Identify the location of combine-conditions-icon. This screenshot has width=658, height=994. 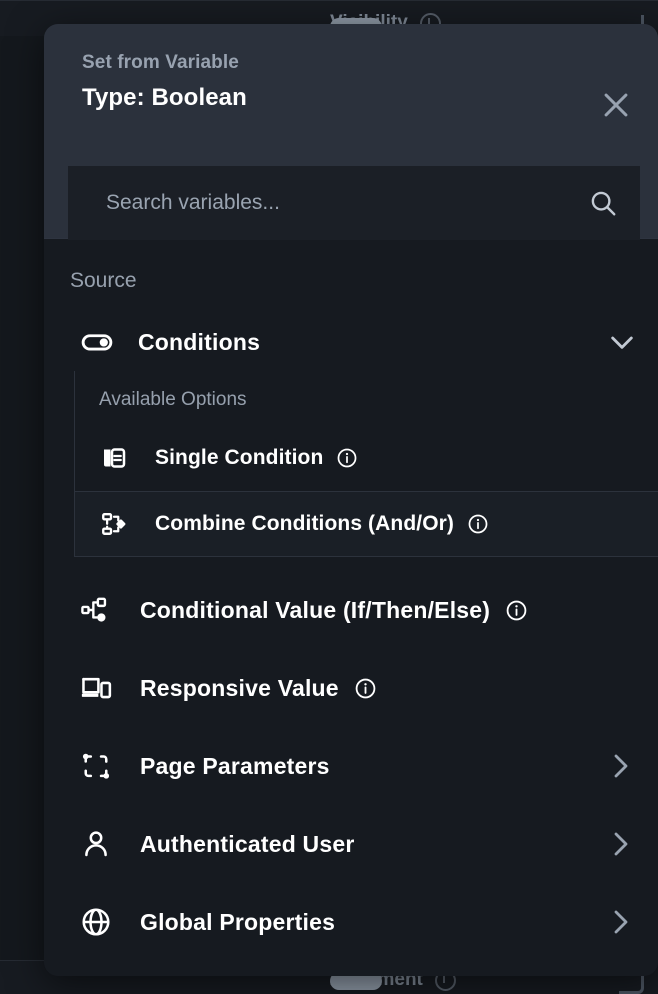
(118, 524).